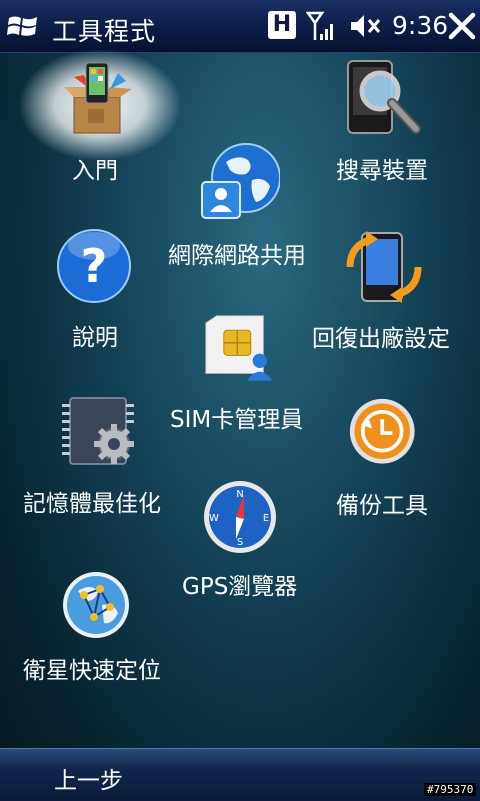 Image resolution: width=480 pixels, height=801 pixels. I want to click on app-internet-sharing: 網際網路共用, so click(240, 205).